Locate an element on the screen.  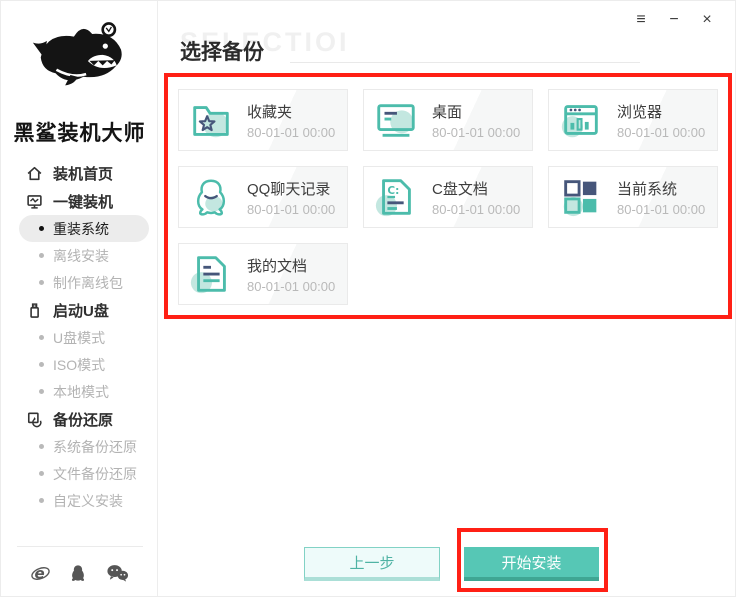
close-button: × is located at coordinates (707, 20).